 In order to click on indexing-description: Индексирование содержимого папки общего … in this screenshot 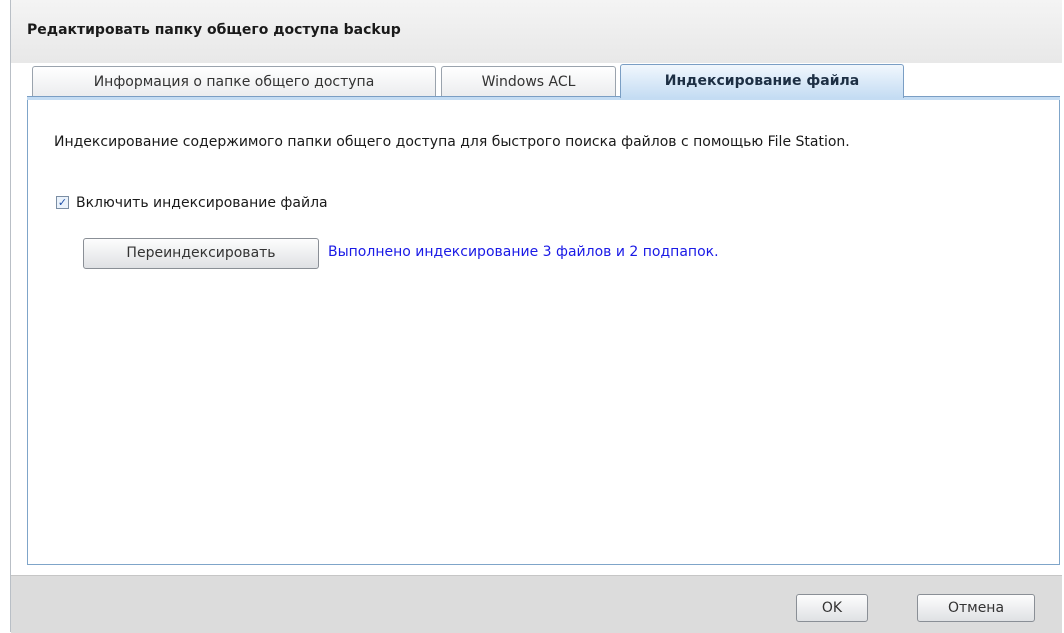, I will do `click(452, 142)`.